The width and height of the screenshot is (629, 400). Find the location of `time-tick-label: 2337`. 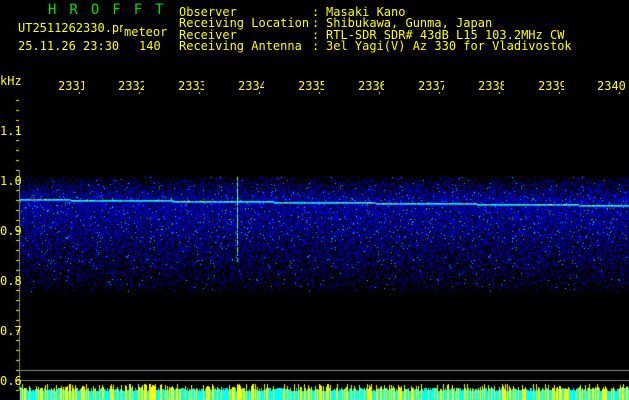

time-tick-label: 2337 is located at coordinates (431, 86).